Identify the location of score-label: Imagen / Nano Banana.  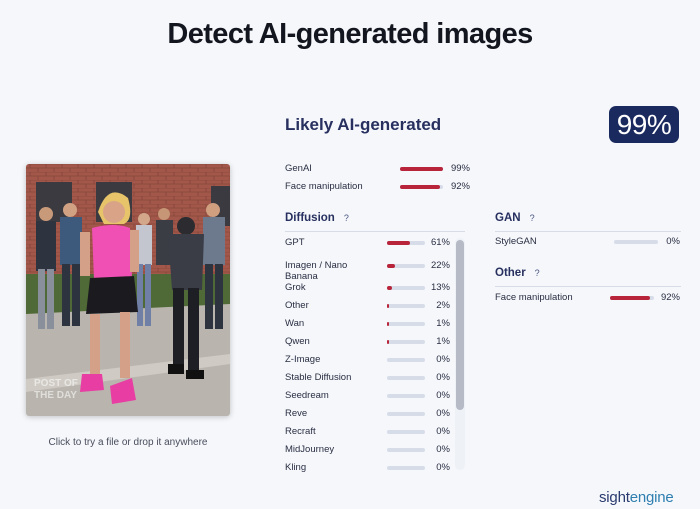
(316, 271).